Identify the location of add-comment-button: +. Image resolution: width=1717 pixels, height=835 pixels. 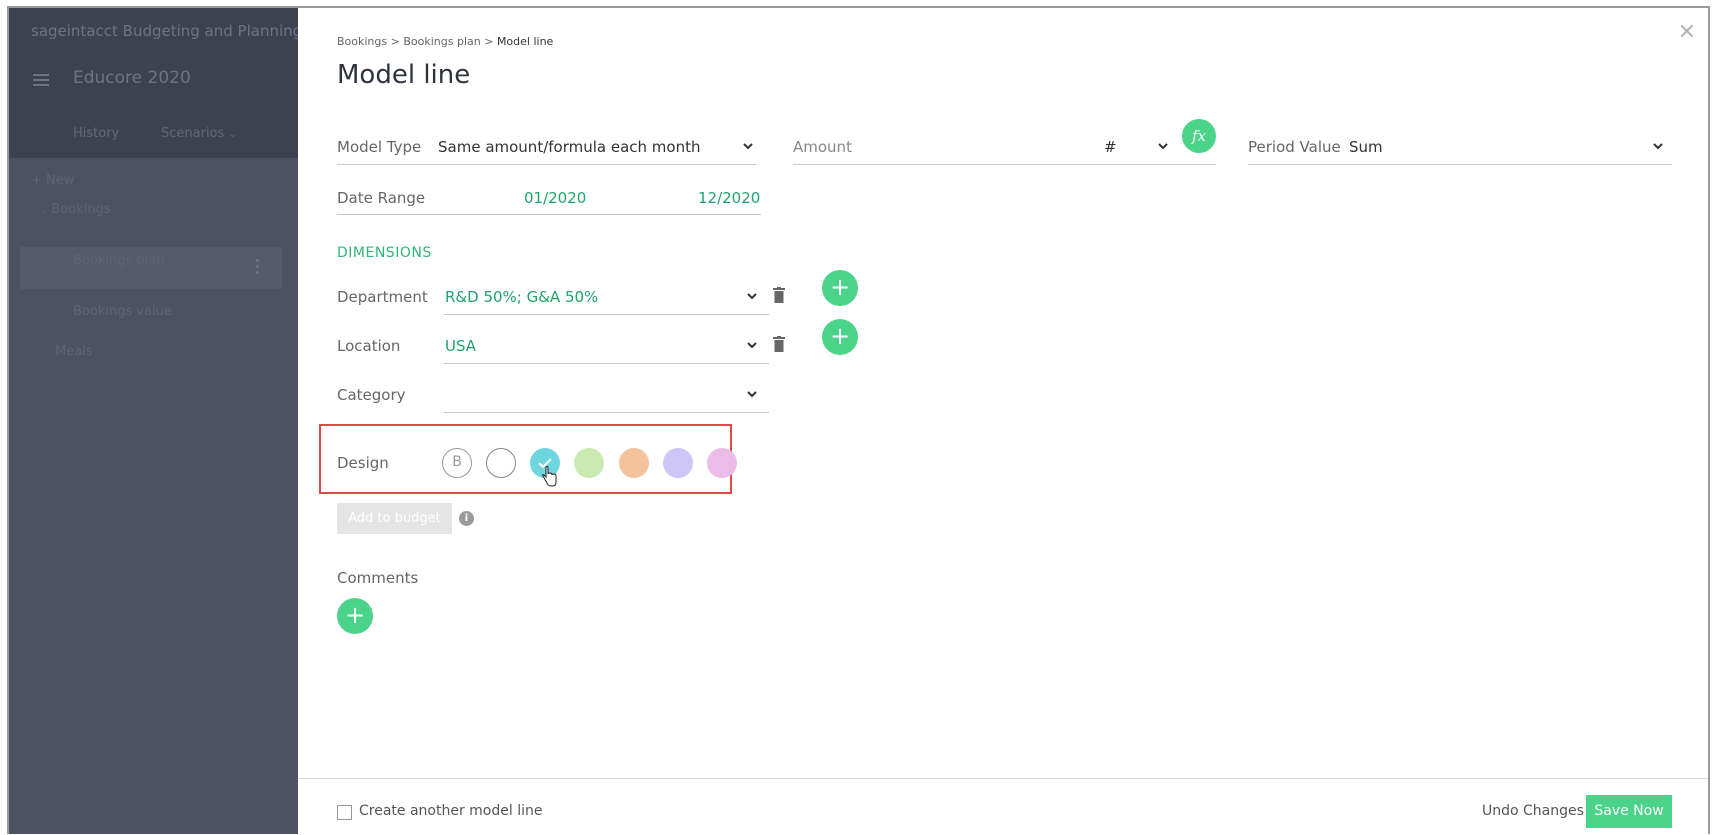
(355, 616).